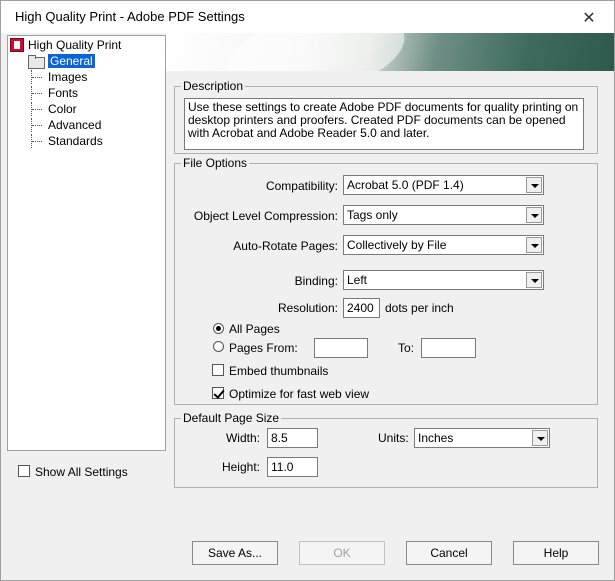  Describe the element at coordinates (436, 438) in the screenshot. I see `units-value: Inches` at that location.